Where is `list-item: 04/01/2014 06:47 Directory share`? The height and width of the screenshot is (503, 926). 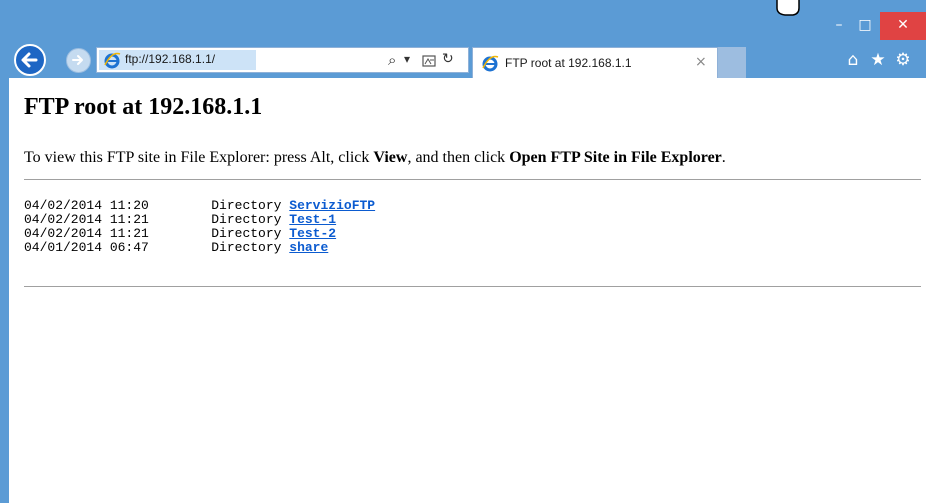 list-item: 04/01/2014 06:47 Directory share is located at coordinates (199, 248).